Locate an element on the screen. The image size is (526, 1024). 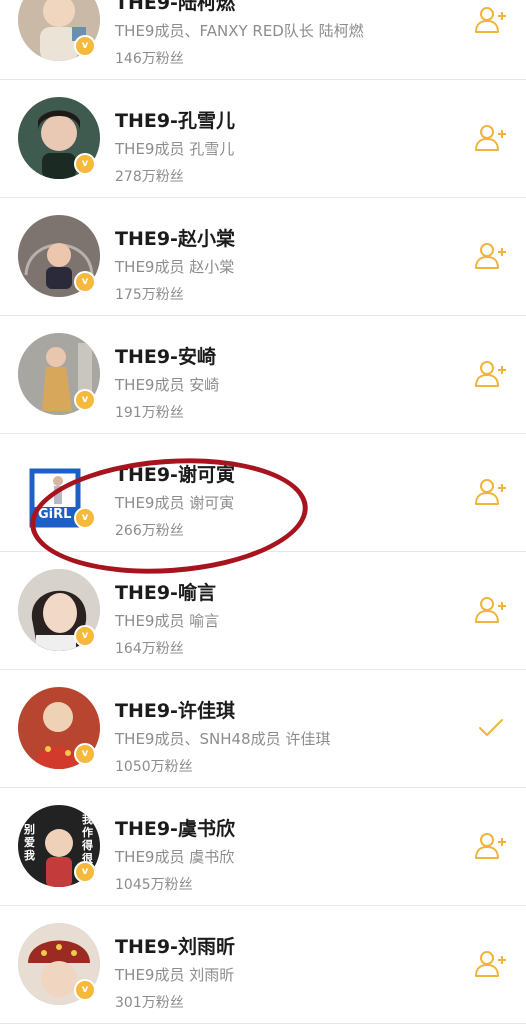
member-name: THE9-刘雨昕 is located at coordinates (175, 945).